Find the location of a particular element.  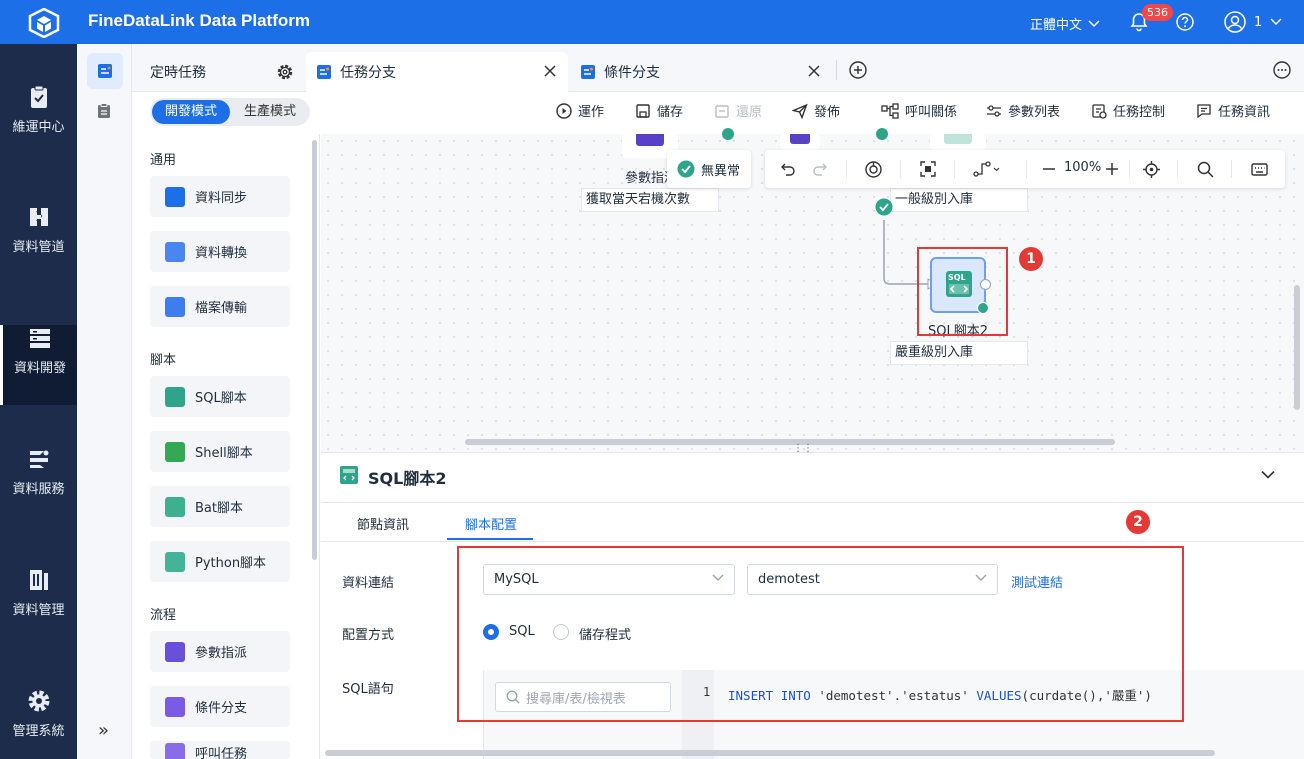

zoom-out-icon is located at coordinates (1049, 169).